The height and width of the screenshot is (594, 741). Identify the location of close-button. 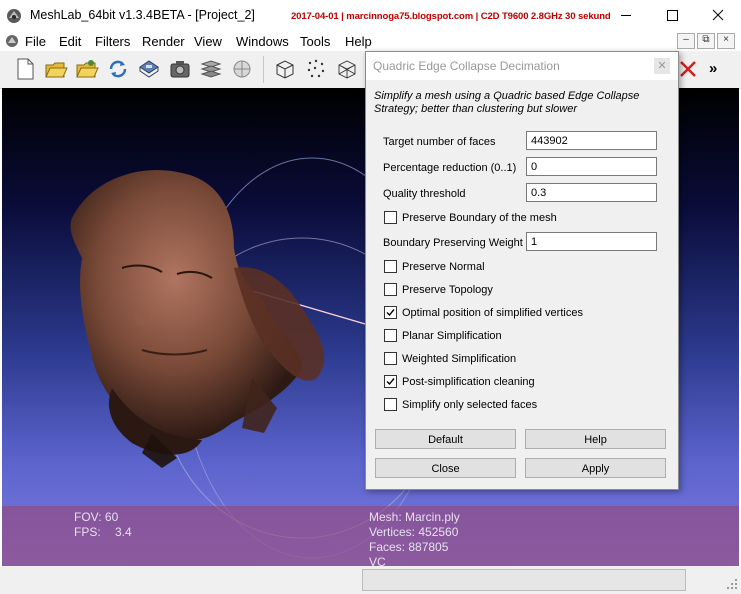
(718, 15).